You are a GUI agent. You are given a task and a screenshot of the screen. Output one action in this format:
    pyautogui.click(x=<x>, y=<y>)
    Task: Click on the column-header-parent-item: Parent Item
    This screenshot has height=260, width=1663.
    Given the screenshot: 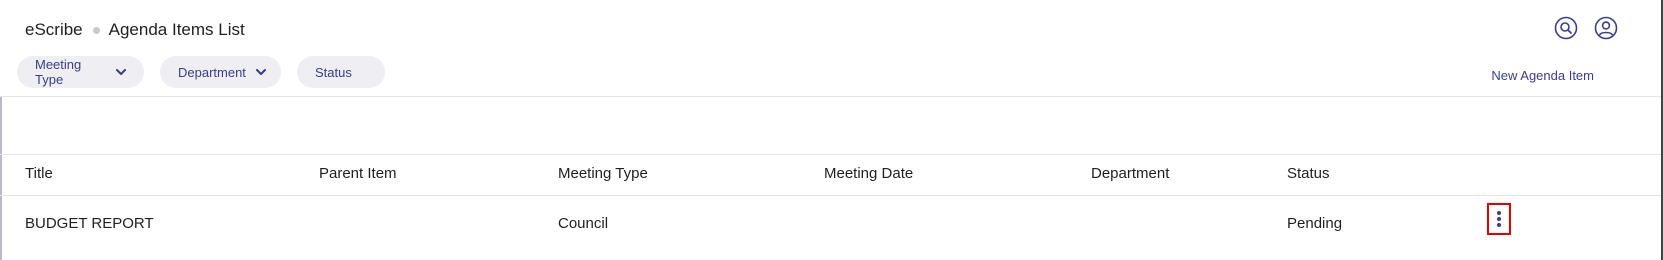 What is the action you would take?
    pyautogui.click(x=358, y=173)
    